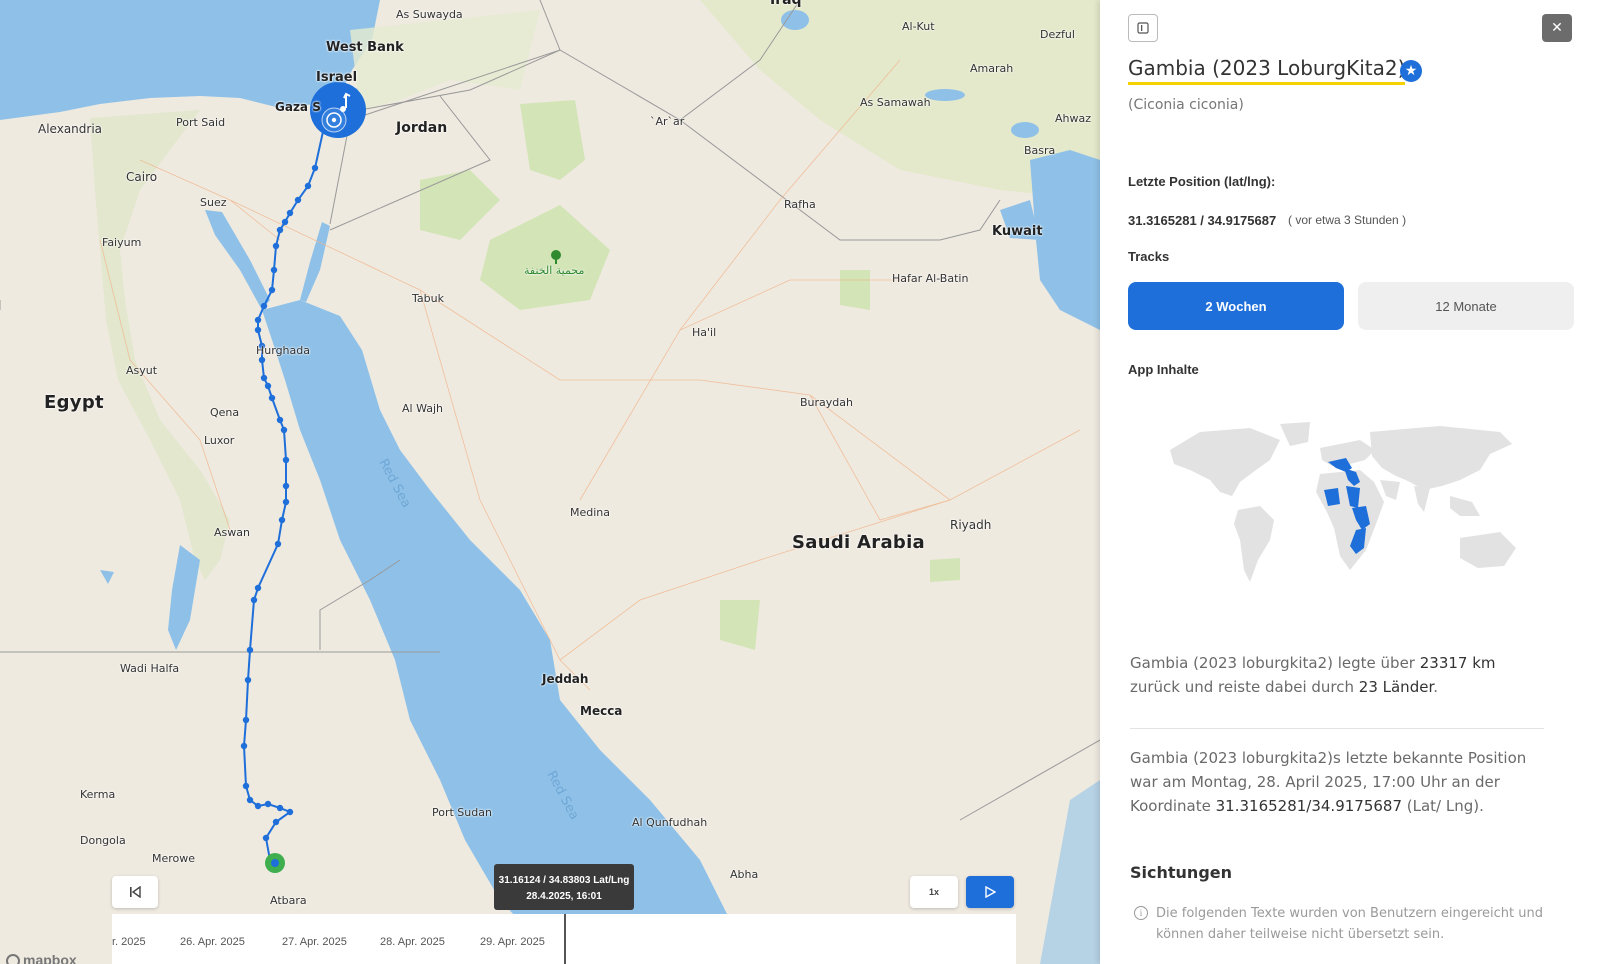  I want to click on close-button: ✕, so click(1557, 28).